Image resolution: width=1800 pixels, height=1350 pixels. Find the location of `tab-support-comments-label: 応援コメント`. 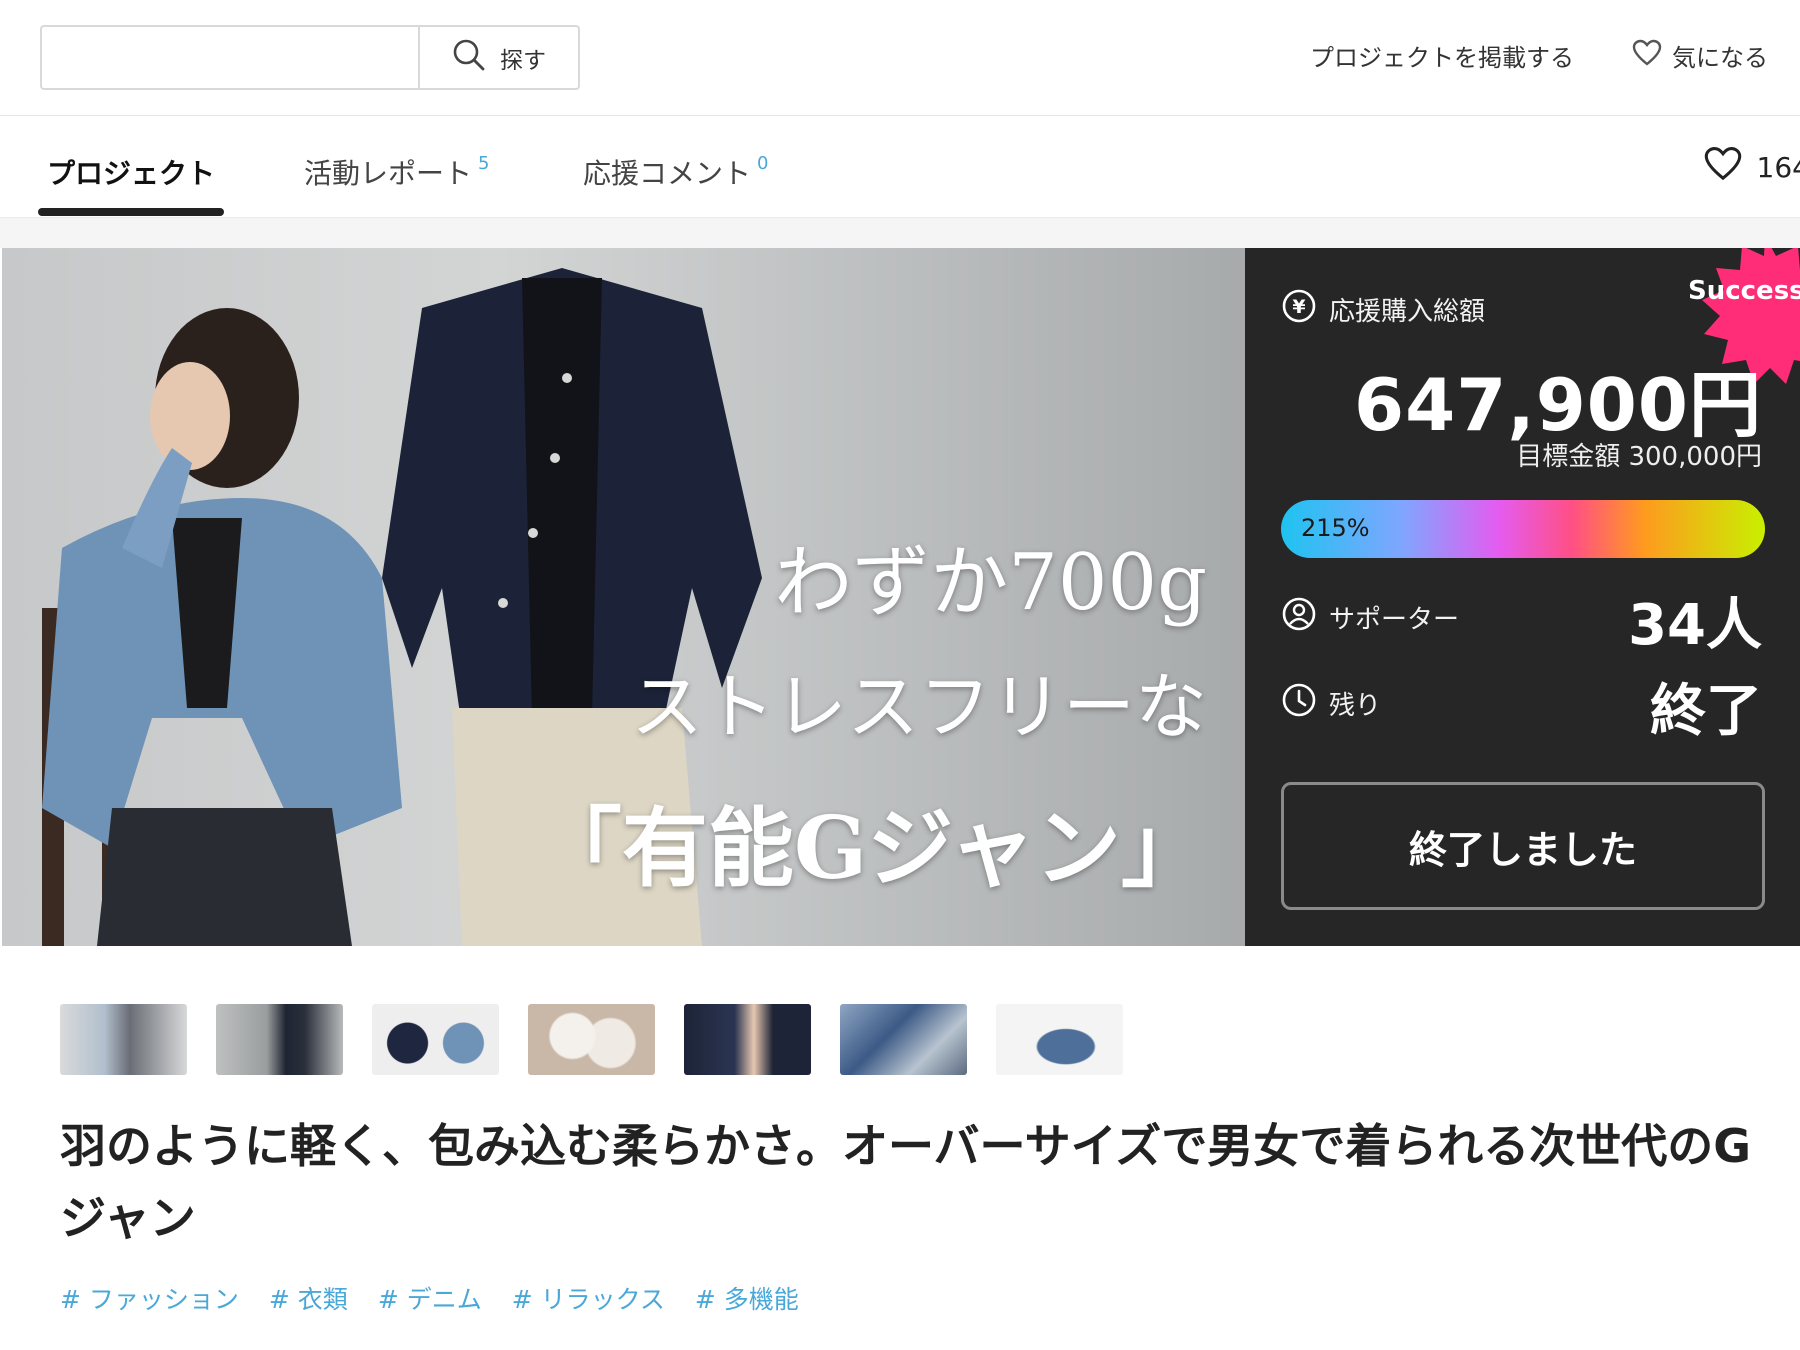

tab-support-comments-label: 応援コメント is located at coordinates (667, 173).